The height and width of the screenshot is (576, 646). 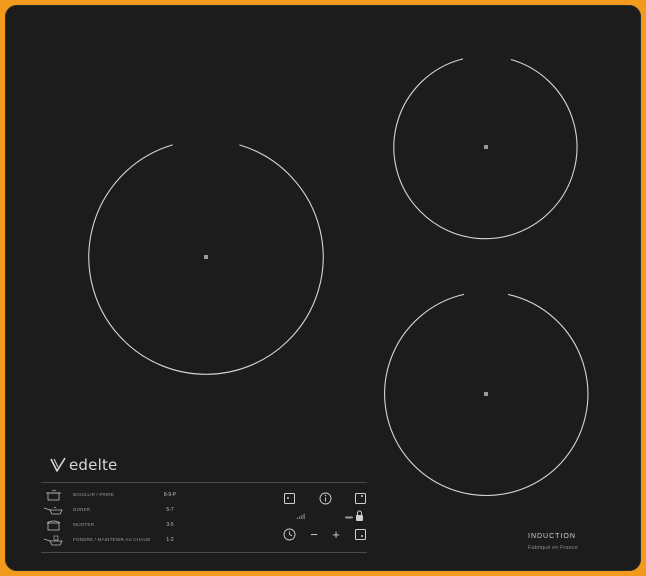 What do you see at coordinates (424, 377) in the screenshot?
I see `zone-front-right-ring-left` at bounding box center [424, 377].